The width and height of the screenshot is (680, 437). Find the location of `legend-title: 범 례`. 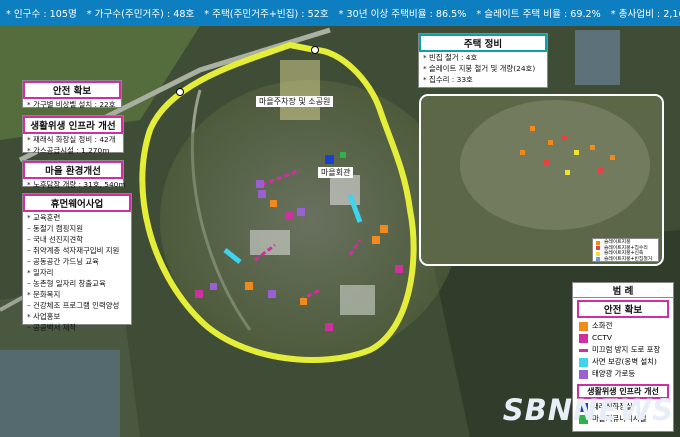

legend-title: 범 례 is located at coordinates (623, 290).